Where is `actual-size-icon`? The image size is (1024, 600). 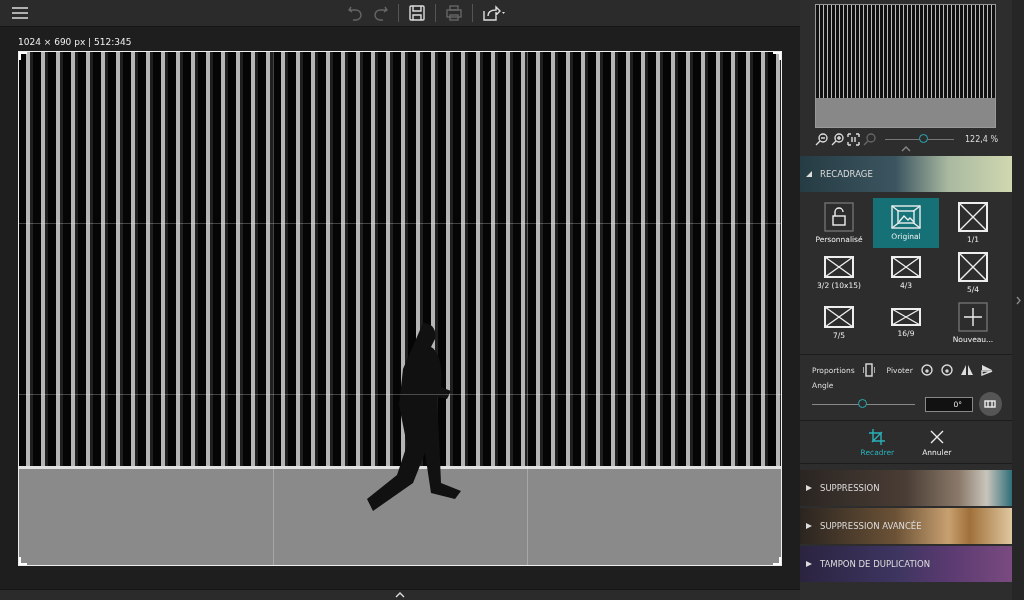
actual-size-icon is located at coordinates (853, 139).